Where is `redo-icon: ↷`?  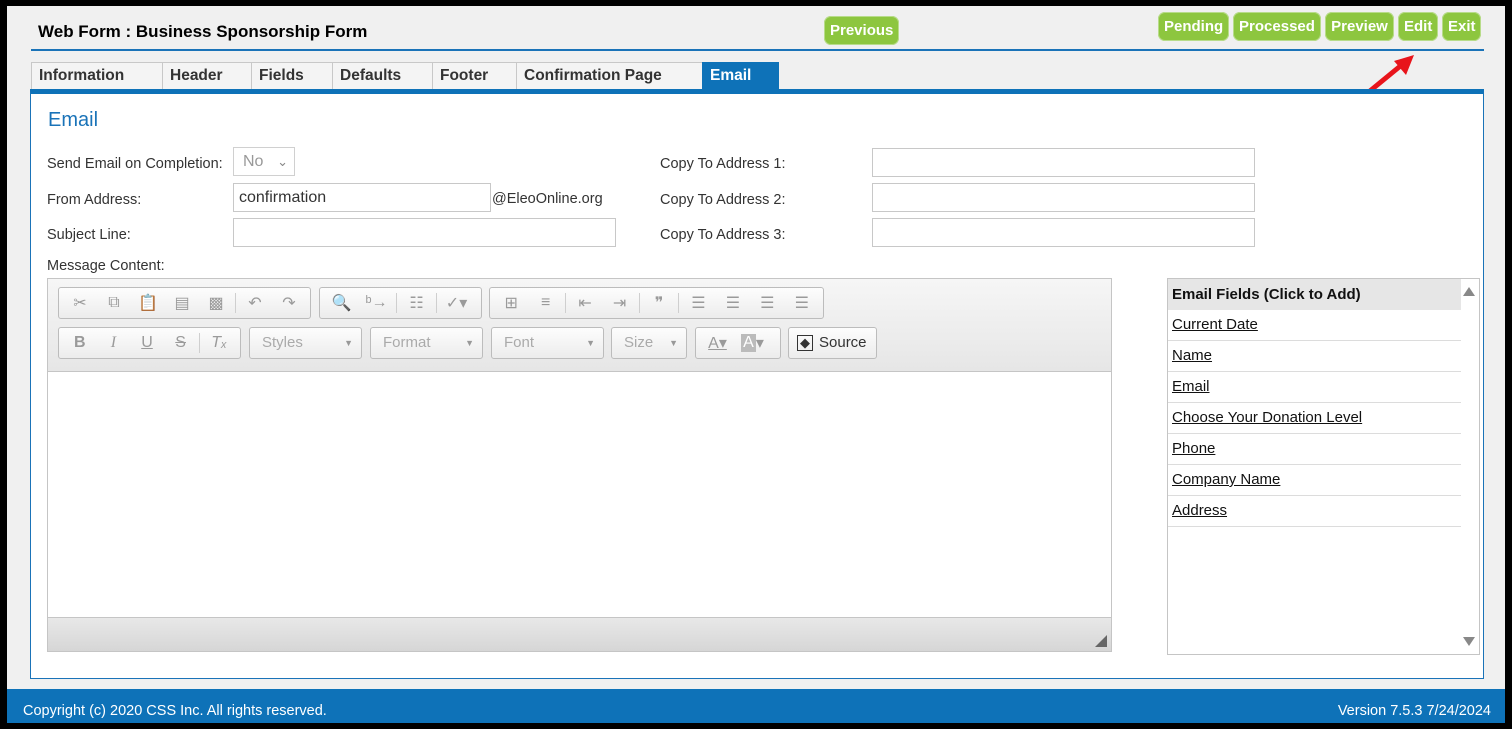
redo-icon: ↷ is located at coordinates (289, 303).